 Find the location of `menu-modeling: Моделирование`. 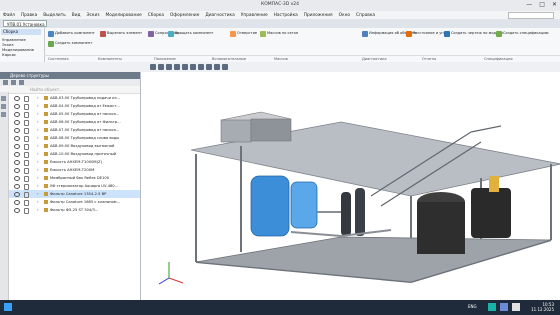

menu-modeling: Моделирование is located at coordinates (124, 15).